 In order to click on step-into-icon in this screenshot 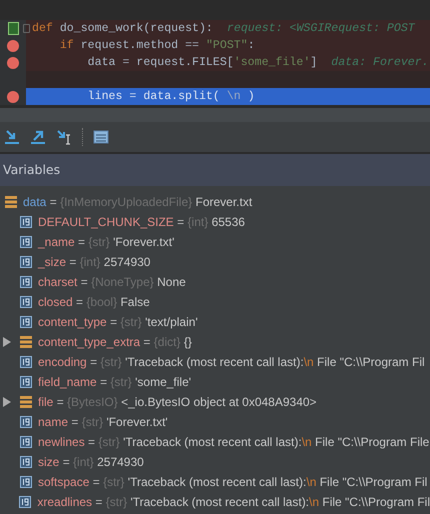, I will do `click(12, 137)`.